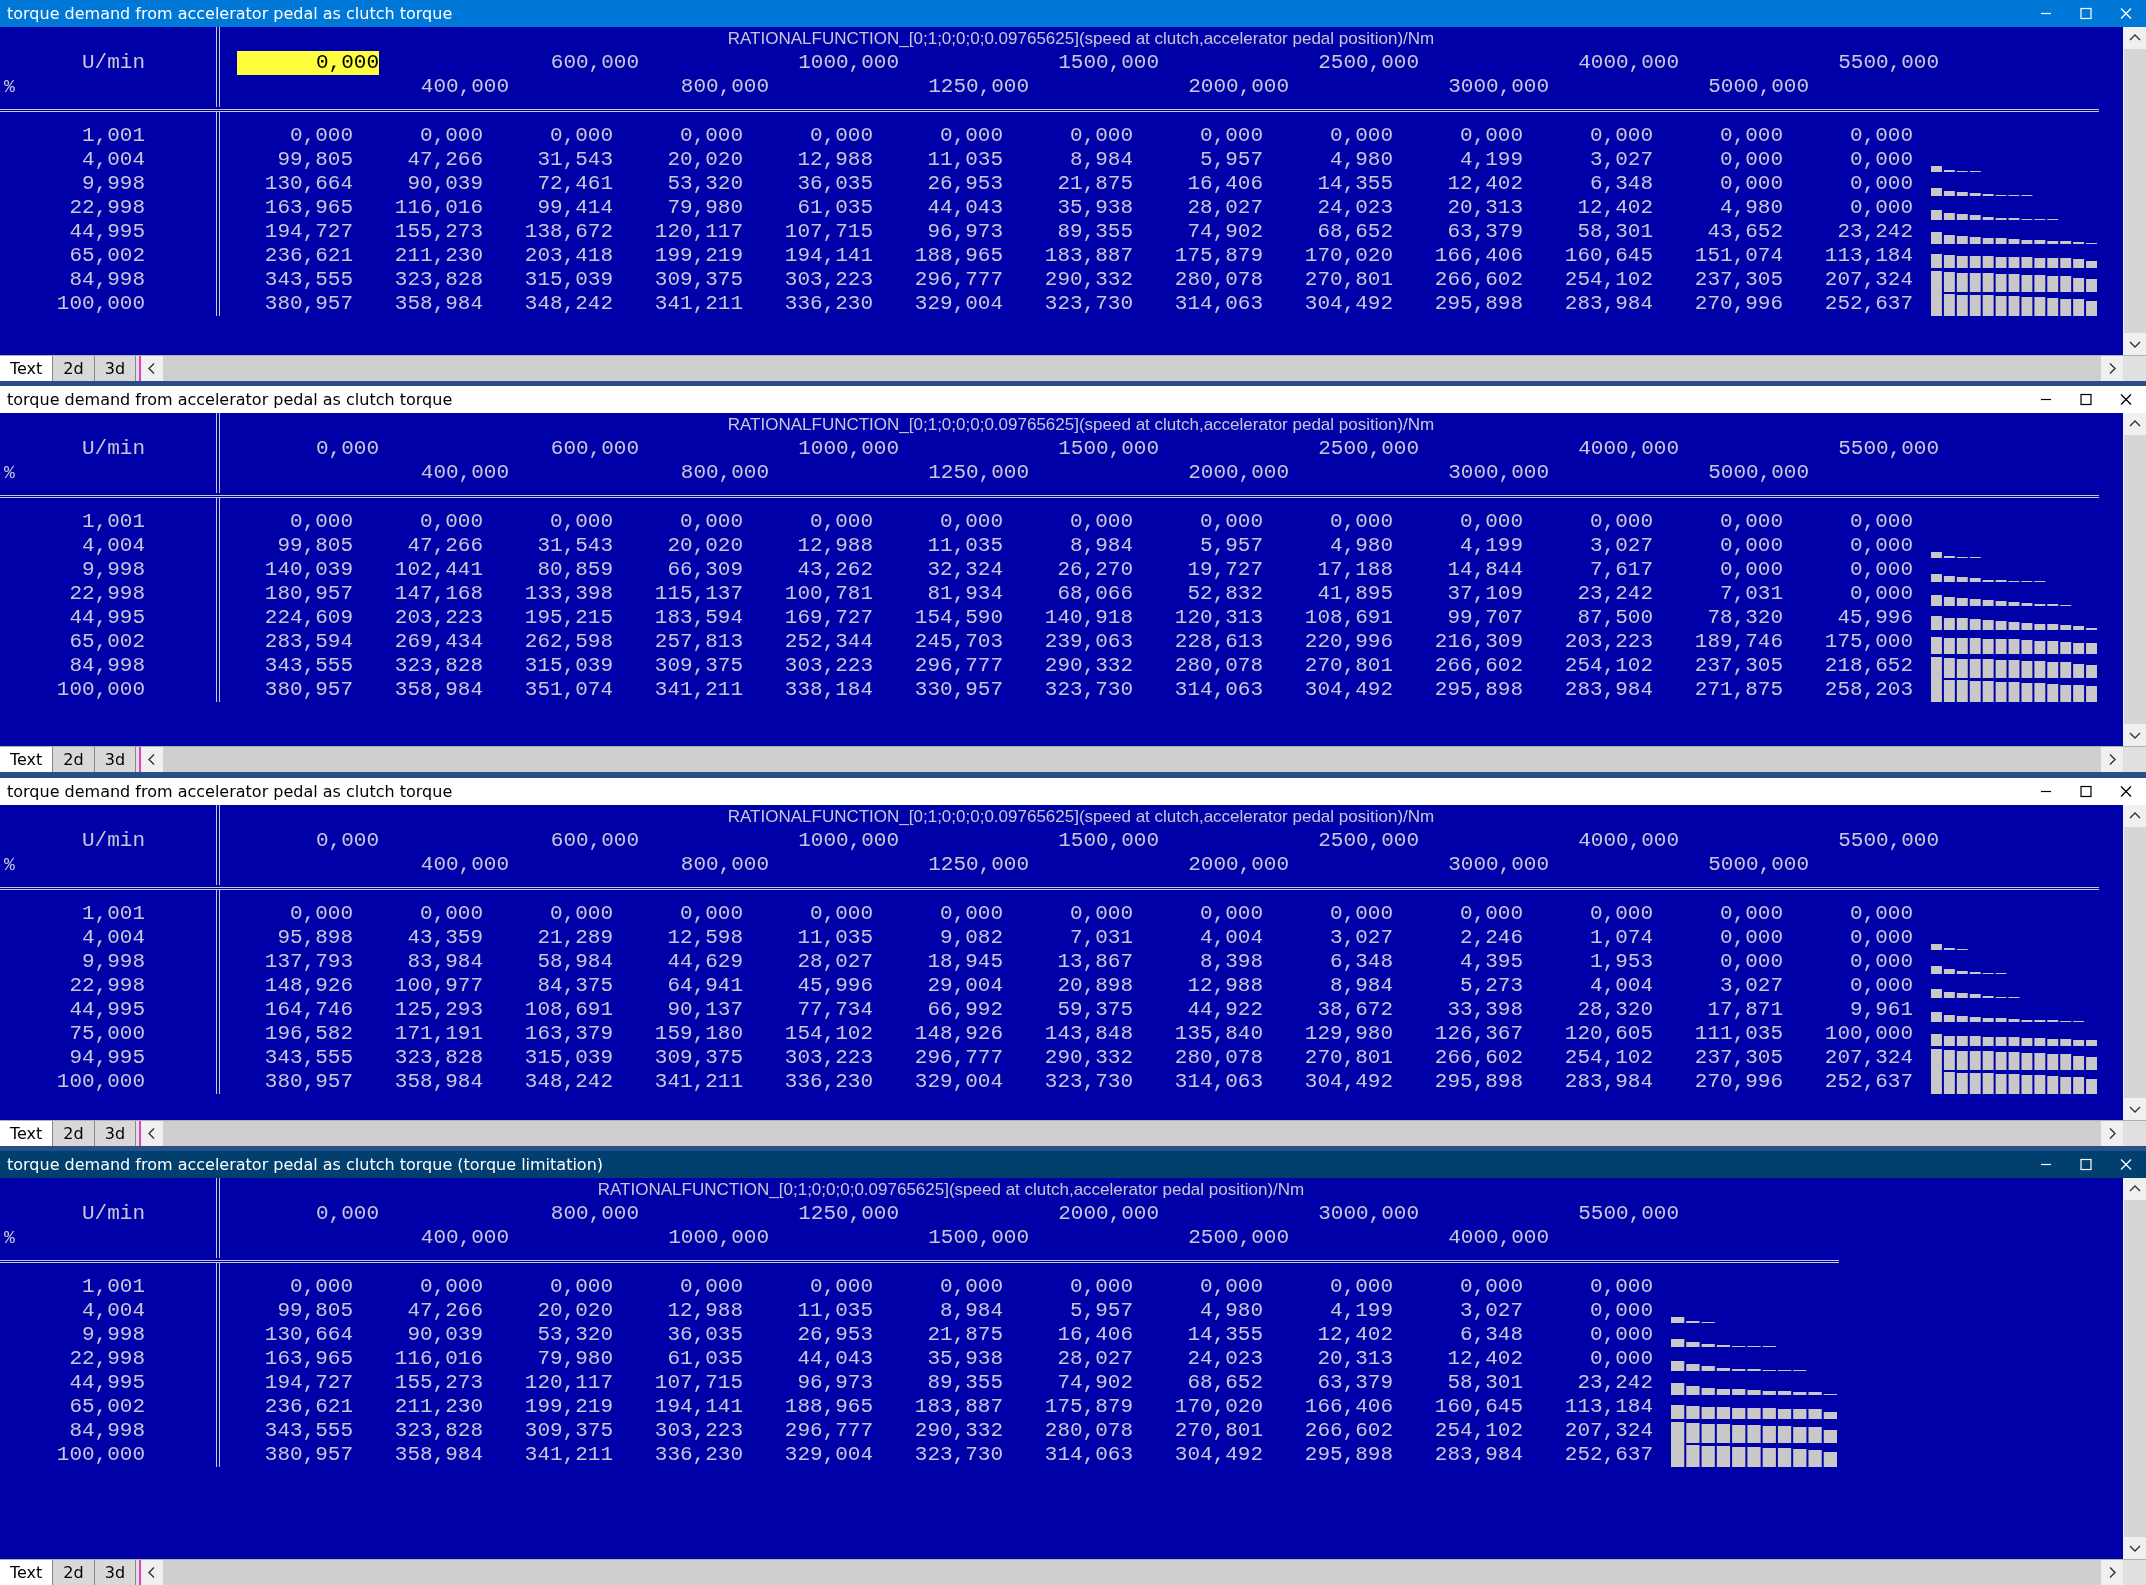 The height and width of the screenshot is (1585, 2146). Describe the element at coordinates (568, 840) in the screenshot. I see `axis-header-cell: 600,000` at that location.